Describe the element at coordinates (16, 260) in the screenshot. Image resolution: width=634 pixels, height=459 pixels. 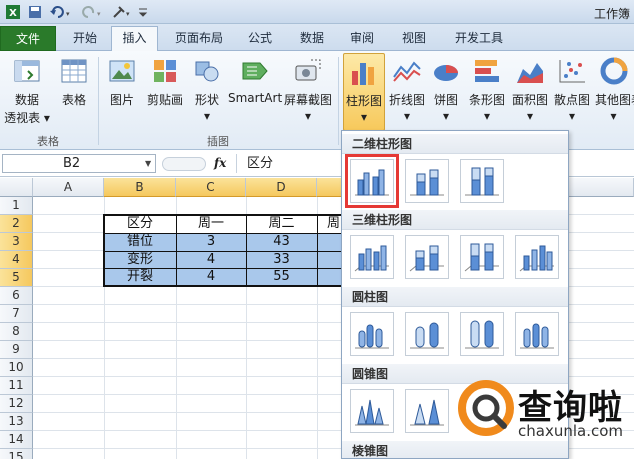
I see `row-header: 4` at that location.